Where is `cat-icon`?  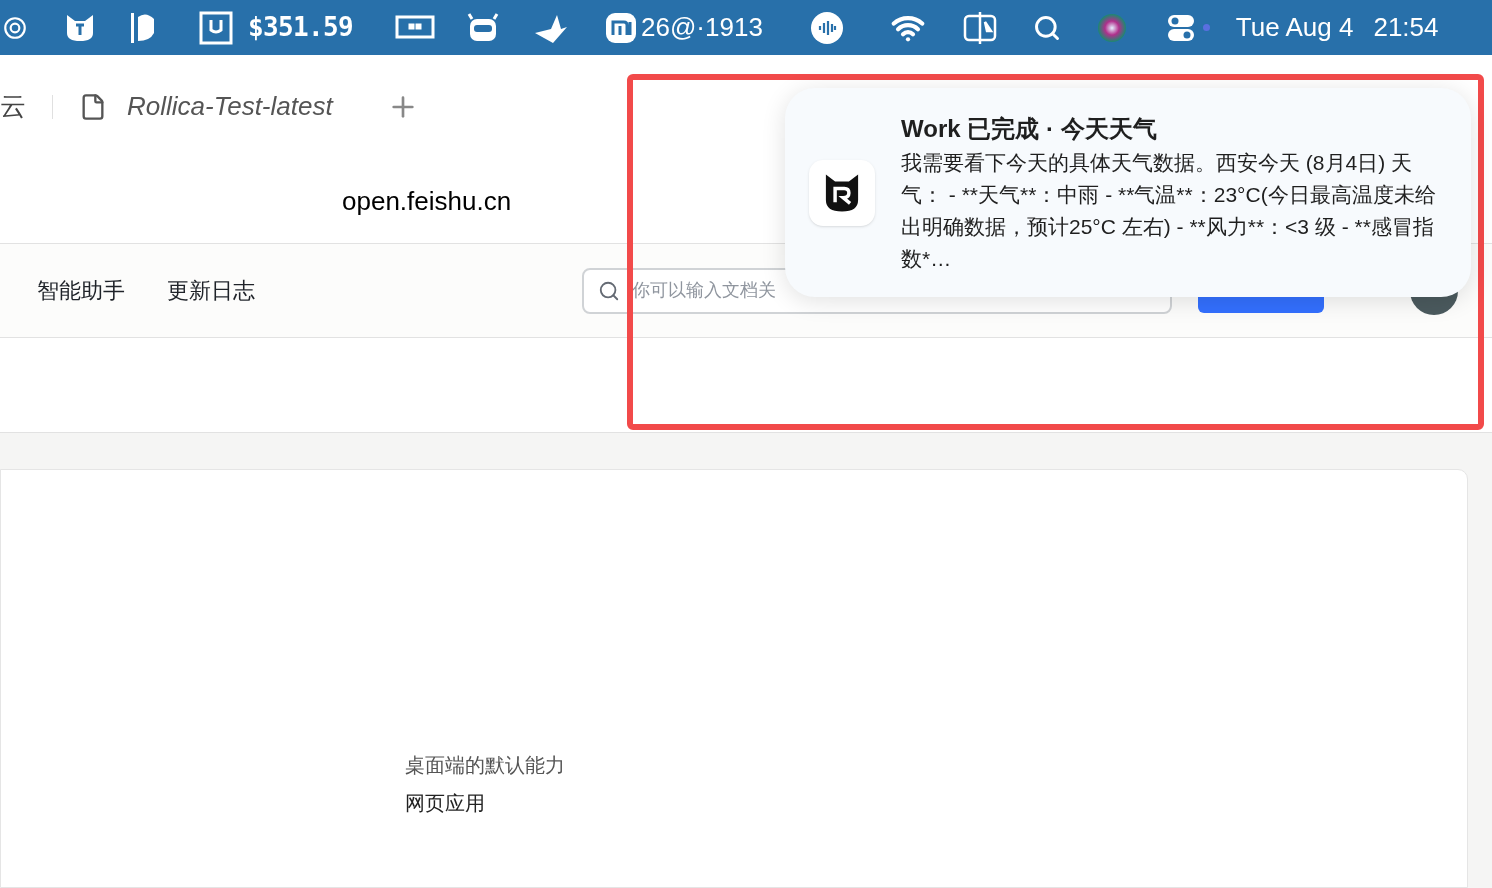
cat-icon is located at coordinates (80, 27).